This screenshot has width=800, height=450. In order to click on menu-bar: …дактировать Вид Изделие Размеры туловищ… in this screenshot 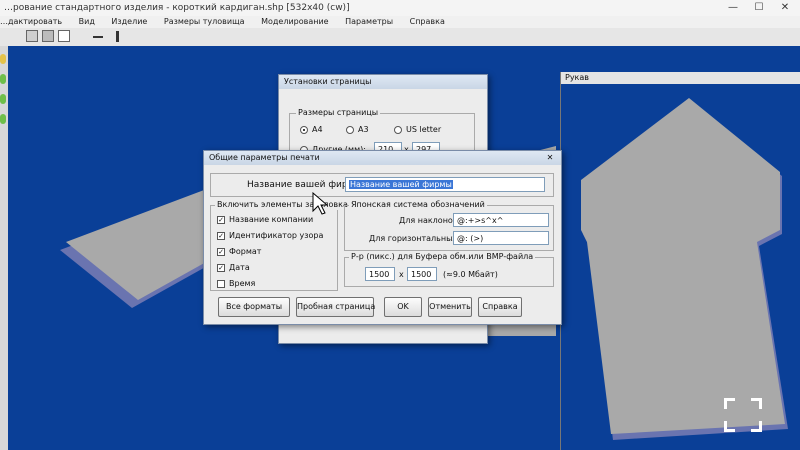, I will do `click(400, 22)`.